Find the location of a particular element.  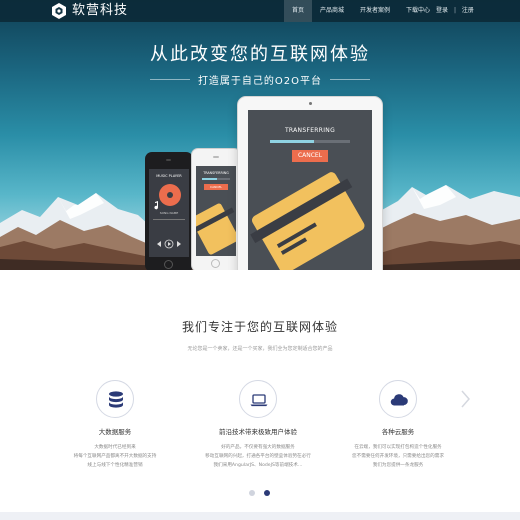

tablet-cancel-button: CANCEL is located at coordinates (310, 156).